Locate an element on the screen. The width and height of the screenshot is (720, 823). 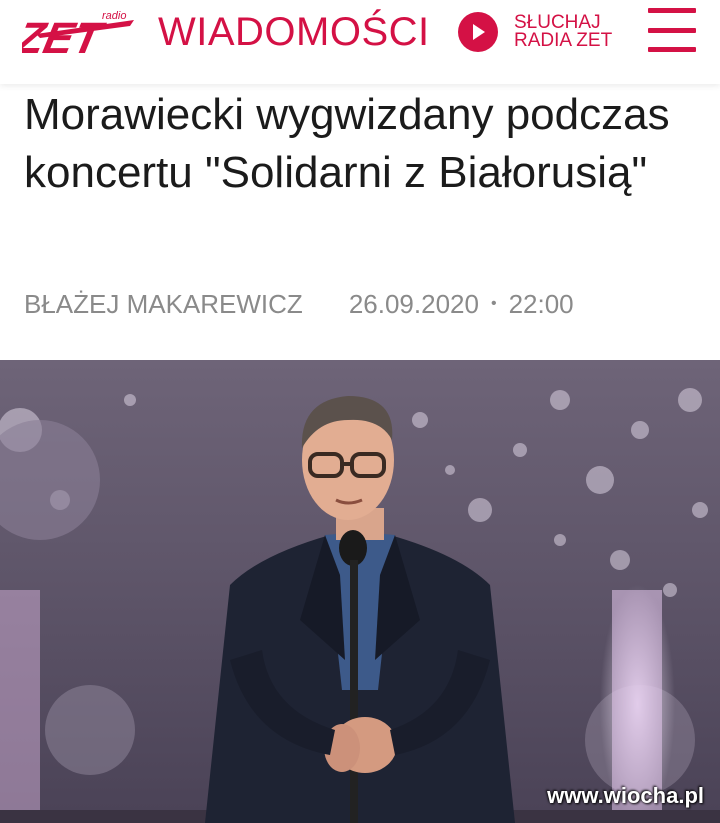
top-navigation-bar: radio ZET WIADOMOŚCI SŁUCHAJ RADIA ZET is located at coordinates (360, 42).